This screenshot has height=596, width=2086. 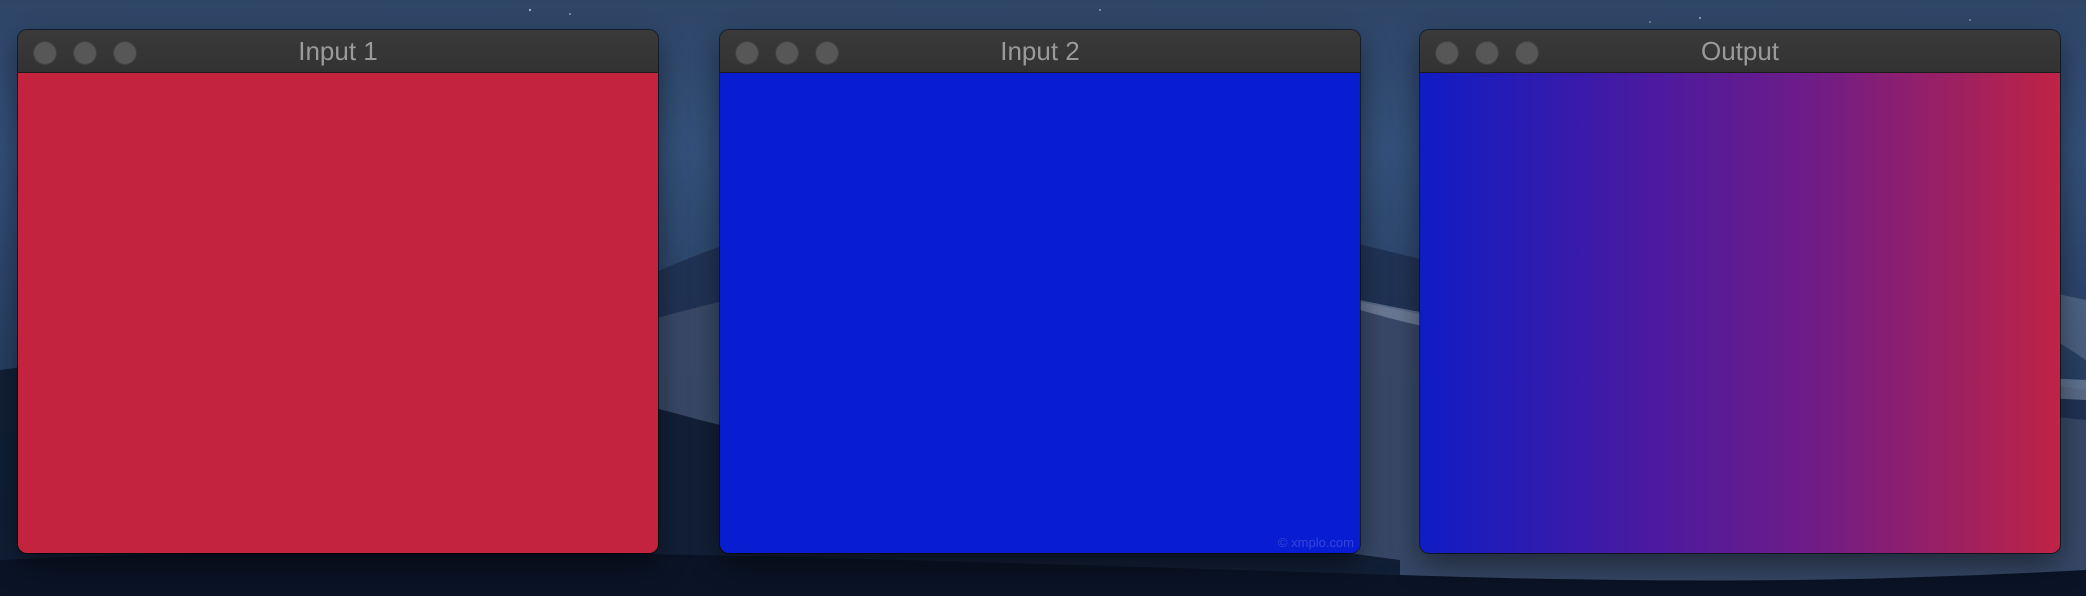 I want to click on titlebar: Input 1, so click(x=338, y=51).